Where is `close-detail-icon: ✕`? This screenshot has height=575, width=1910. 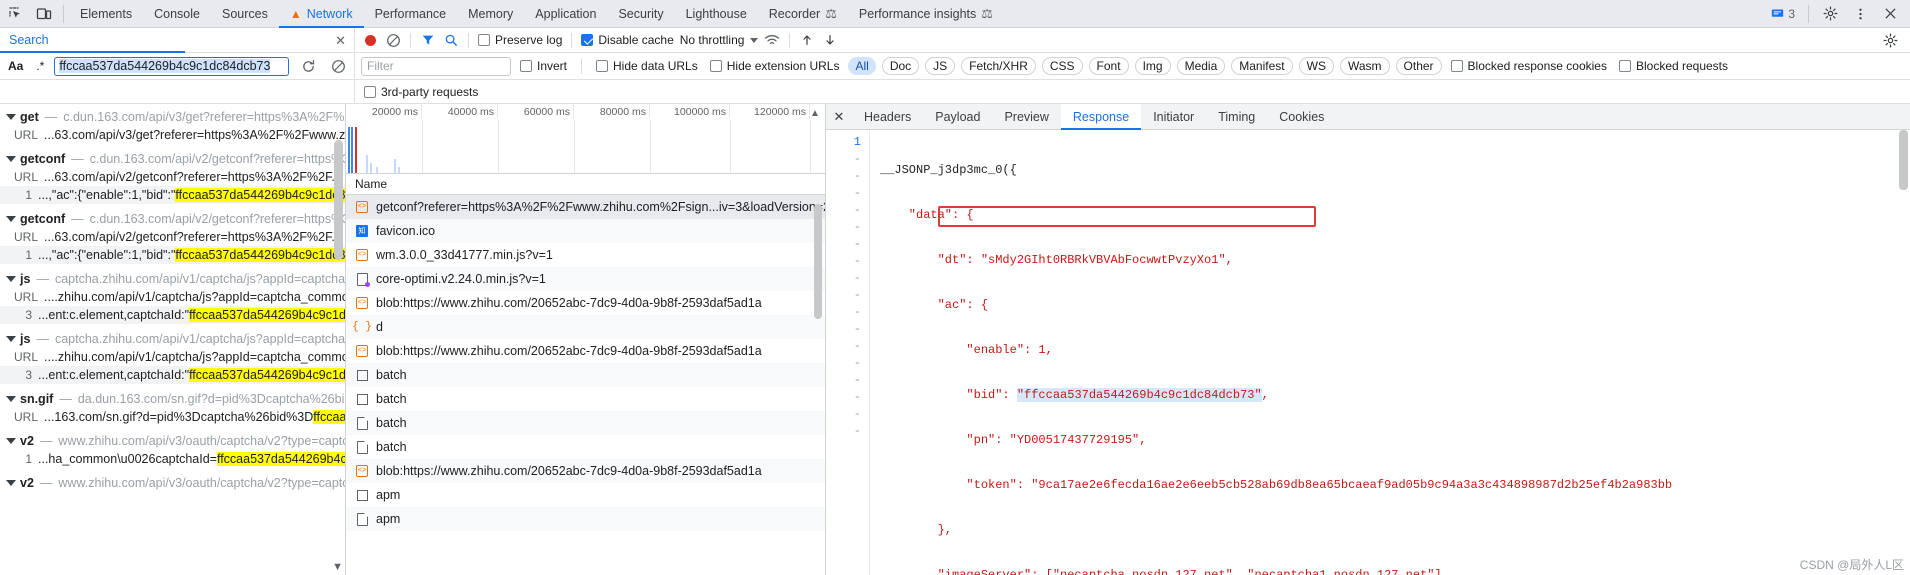 close-detail-icon: ✕ is located at coordinates (839, 117).